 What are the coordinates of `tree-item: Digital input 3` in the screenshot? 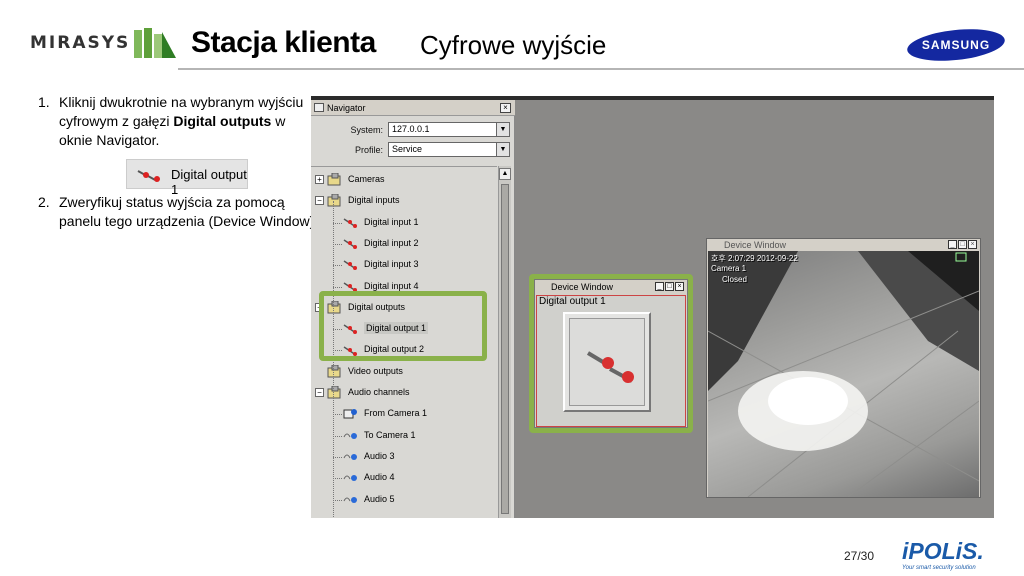 It's located at (381, 264).